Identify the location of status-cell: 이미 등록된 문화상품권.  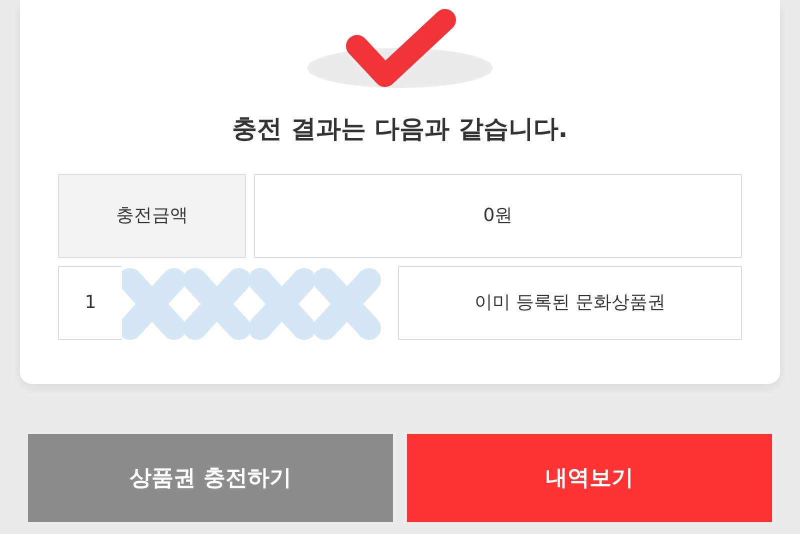
(570, 303).